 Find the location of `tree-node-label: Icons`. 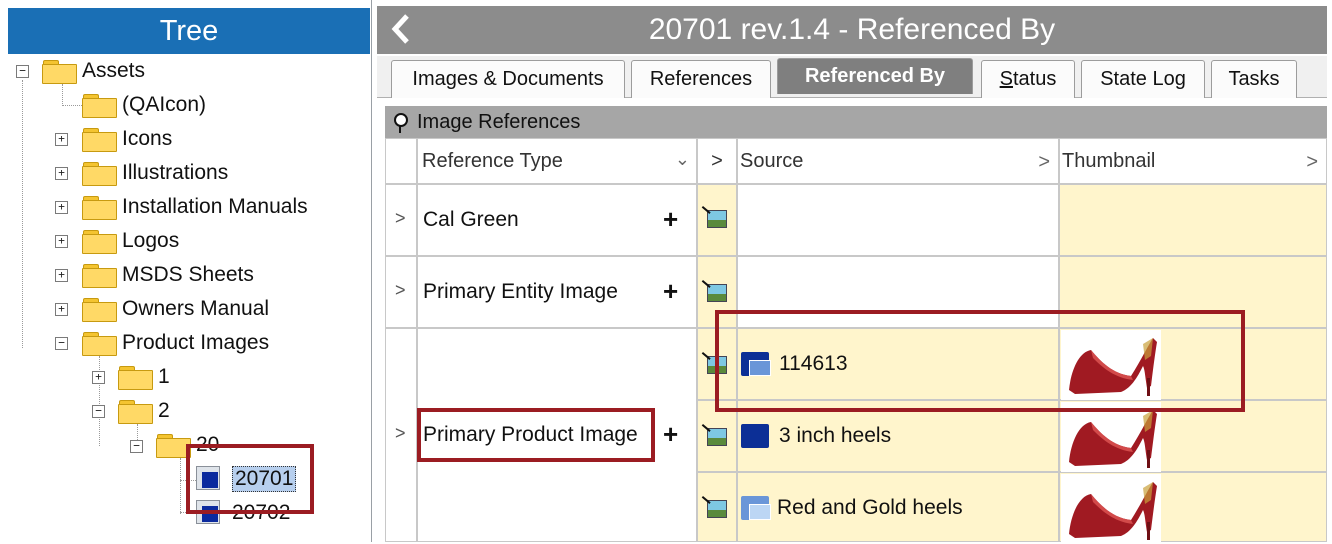

tree-node-label: Icons is located at coordinates (147, 138).